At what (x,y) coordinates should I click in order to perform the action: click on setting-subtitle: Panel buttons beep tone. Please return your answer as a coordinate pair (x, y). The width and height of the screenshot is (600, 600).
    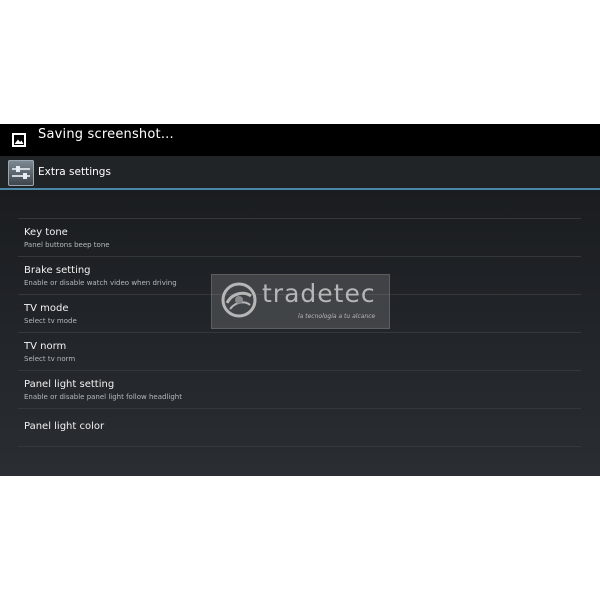
    Looking at the image, I should click on (67, 245).